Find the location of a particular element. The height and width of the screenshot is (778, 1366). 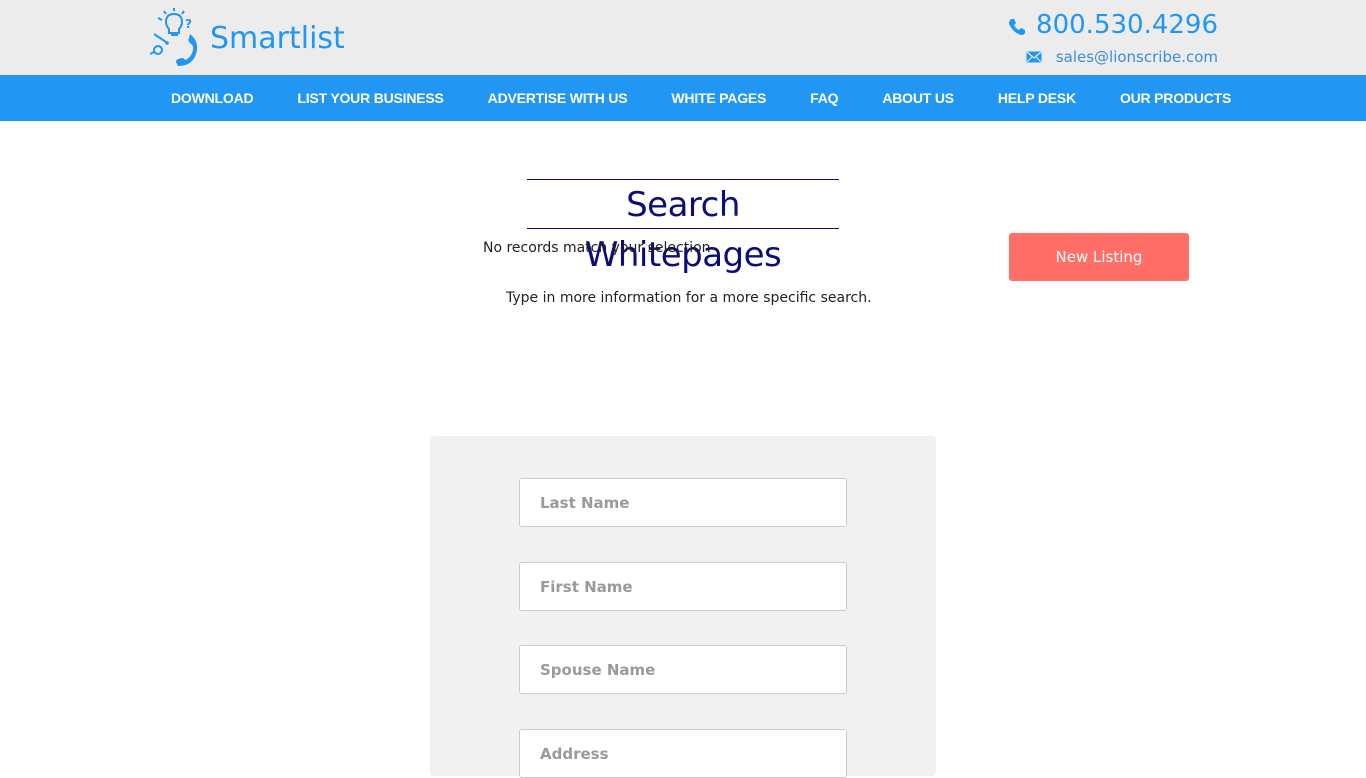

nav-download: DOWNLOAD is located at coordinates (212, 98).